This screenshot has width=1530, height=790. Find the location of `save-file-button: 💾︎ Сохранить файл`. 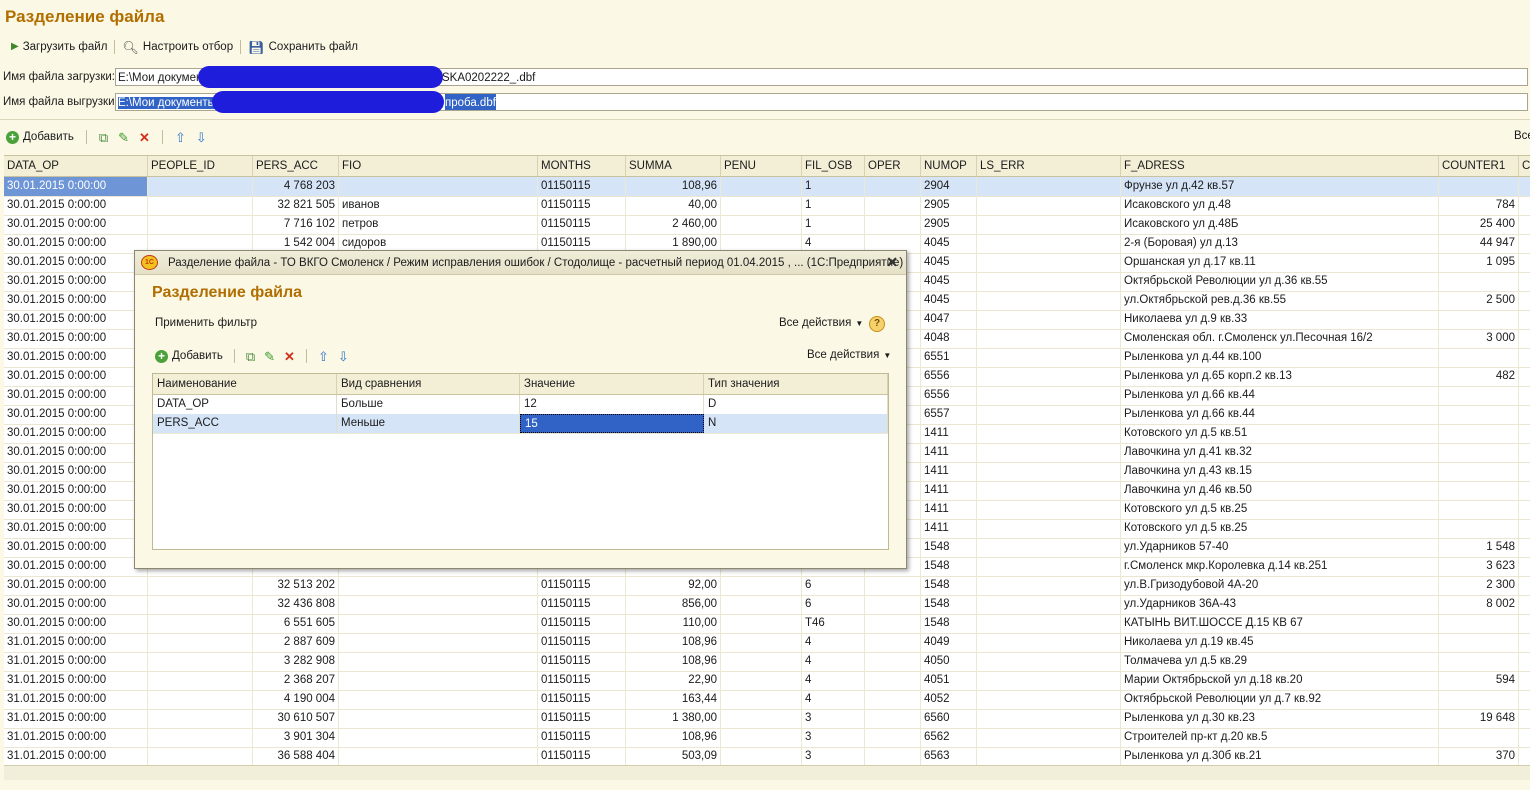

save-file-button: 💾︎ Сохранить файл is located at coordinates (303, 47).